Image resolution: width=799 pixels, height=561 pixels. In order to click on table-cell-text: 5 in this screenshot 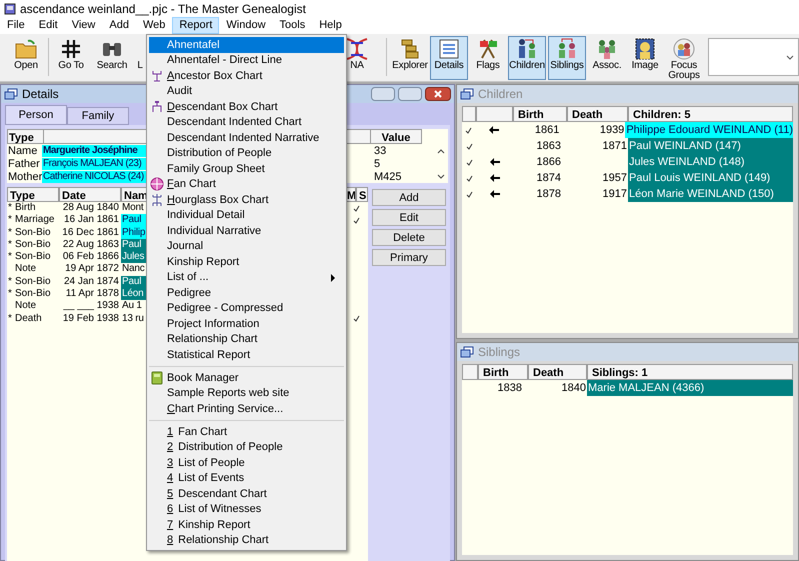, I will do `click(378, 164)`.